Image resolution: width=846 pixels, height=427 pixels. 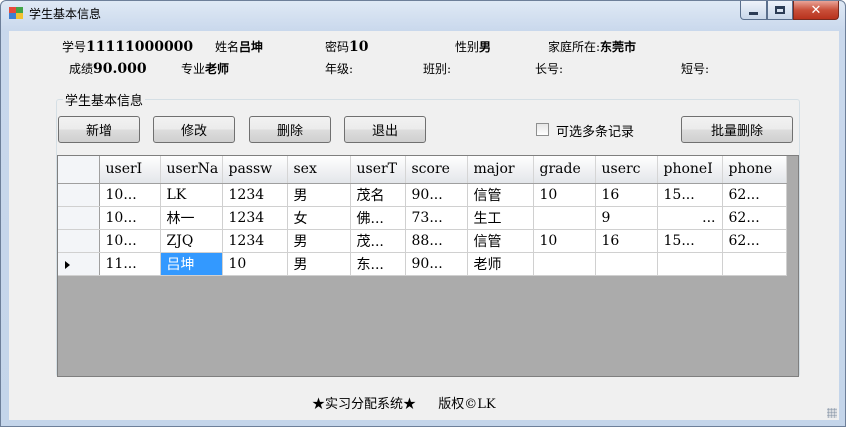 I want to click on class-label: 班别:, so click(x=437, y=69).